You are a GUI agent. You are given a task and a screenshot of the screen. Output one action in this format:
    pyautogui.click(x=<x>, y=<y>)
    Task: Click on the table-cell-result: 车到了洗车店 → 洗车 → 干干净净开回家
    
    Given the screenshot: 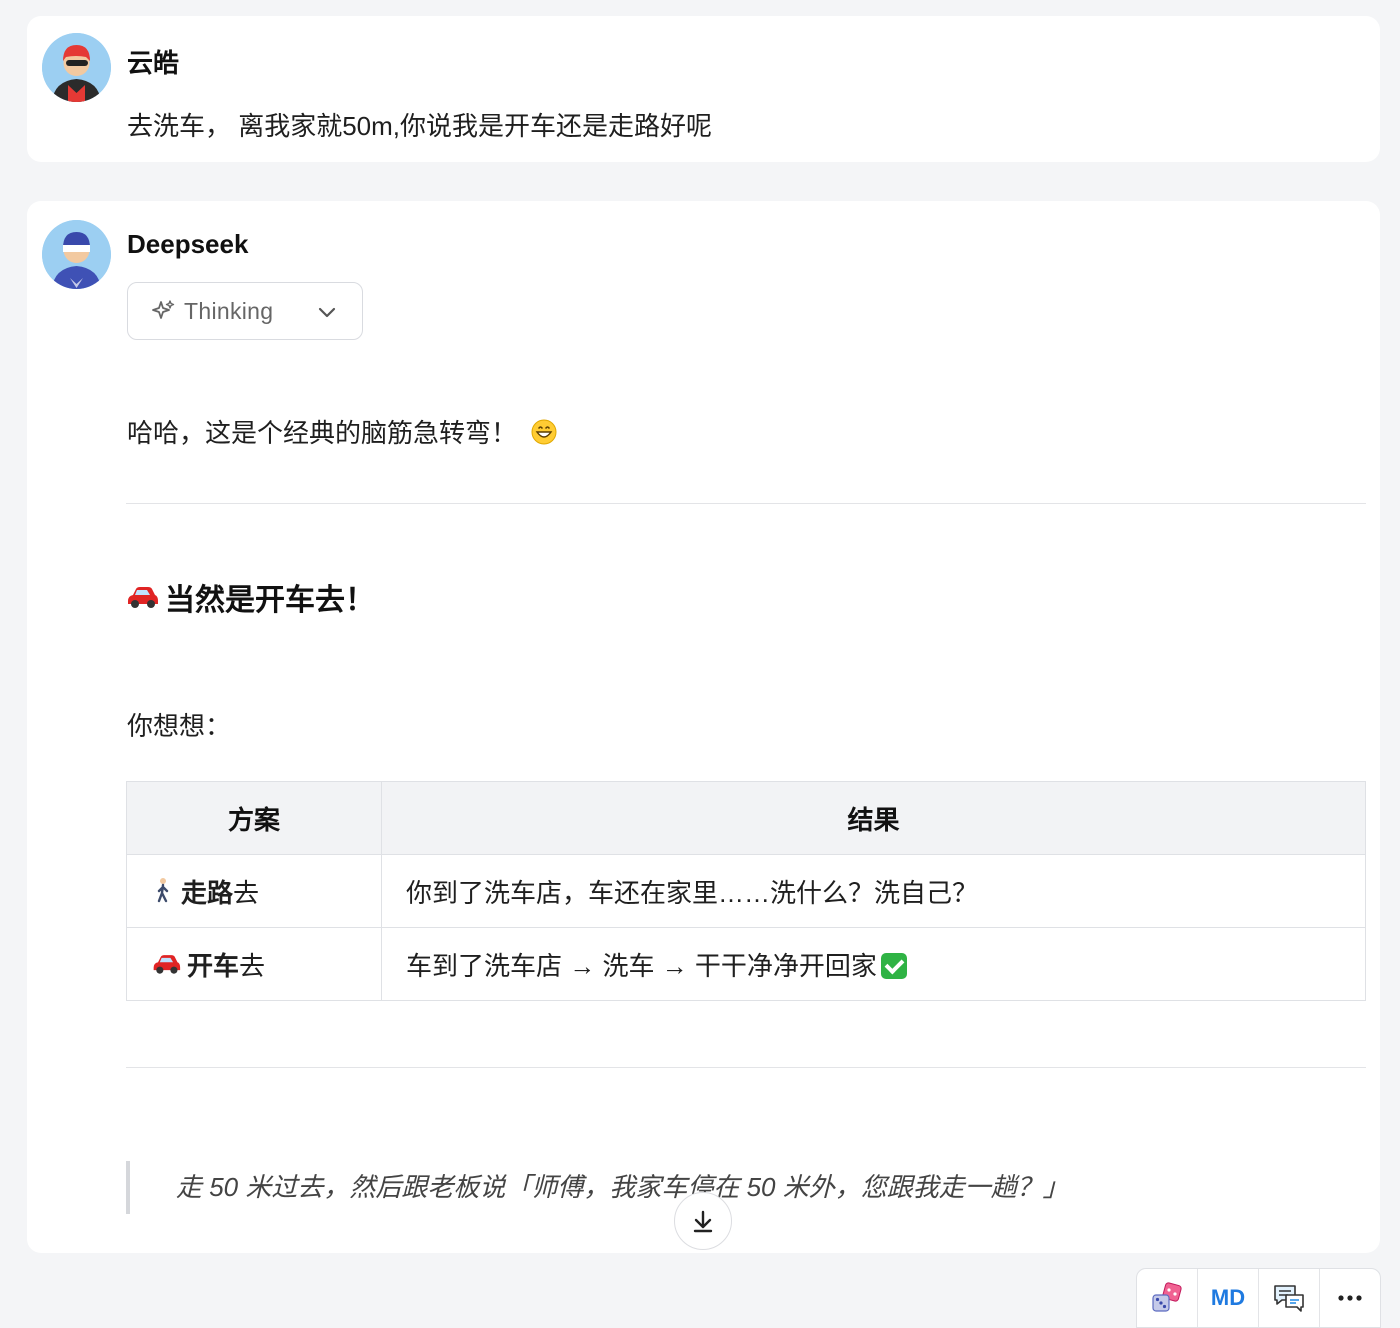 What is the action you would take?
    pyautogui.click(x=873, y=964)
    